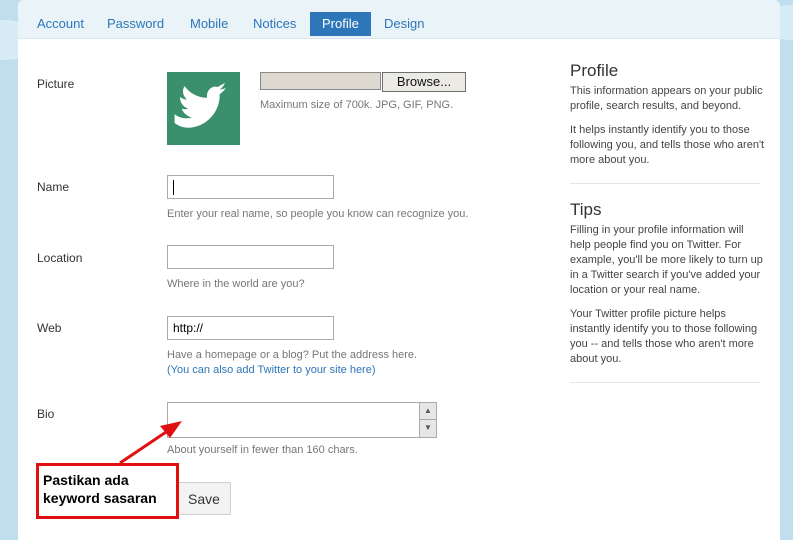 The width and height of the screenshot is (793, 540). Describe the element at coordinates (250, 328) in the screenshot. I see `web-input` at that location.